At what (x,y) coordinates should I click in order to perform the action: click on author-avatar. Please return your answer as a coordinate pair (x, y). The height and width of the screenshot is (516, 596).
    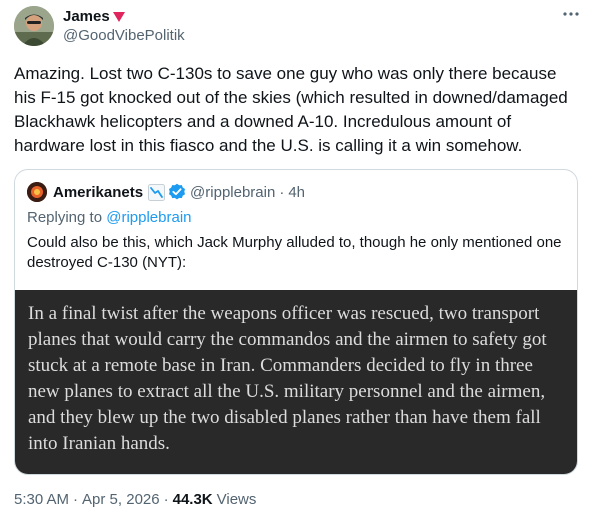
    Looking at the image, I should click on (34, 26).